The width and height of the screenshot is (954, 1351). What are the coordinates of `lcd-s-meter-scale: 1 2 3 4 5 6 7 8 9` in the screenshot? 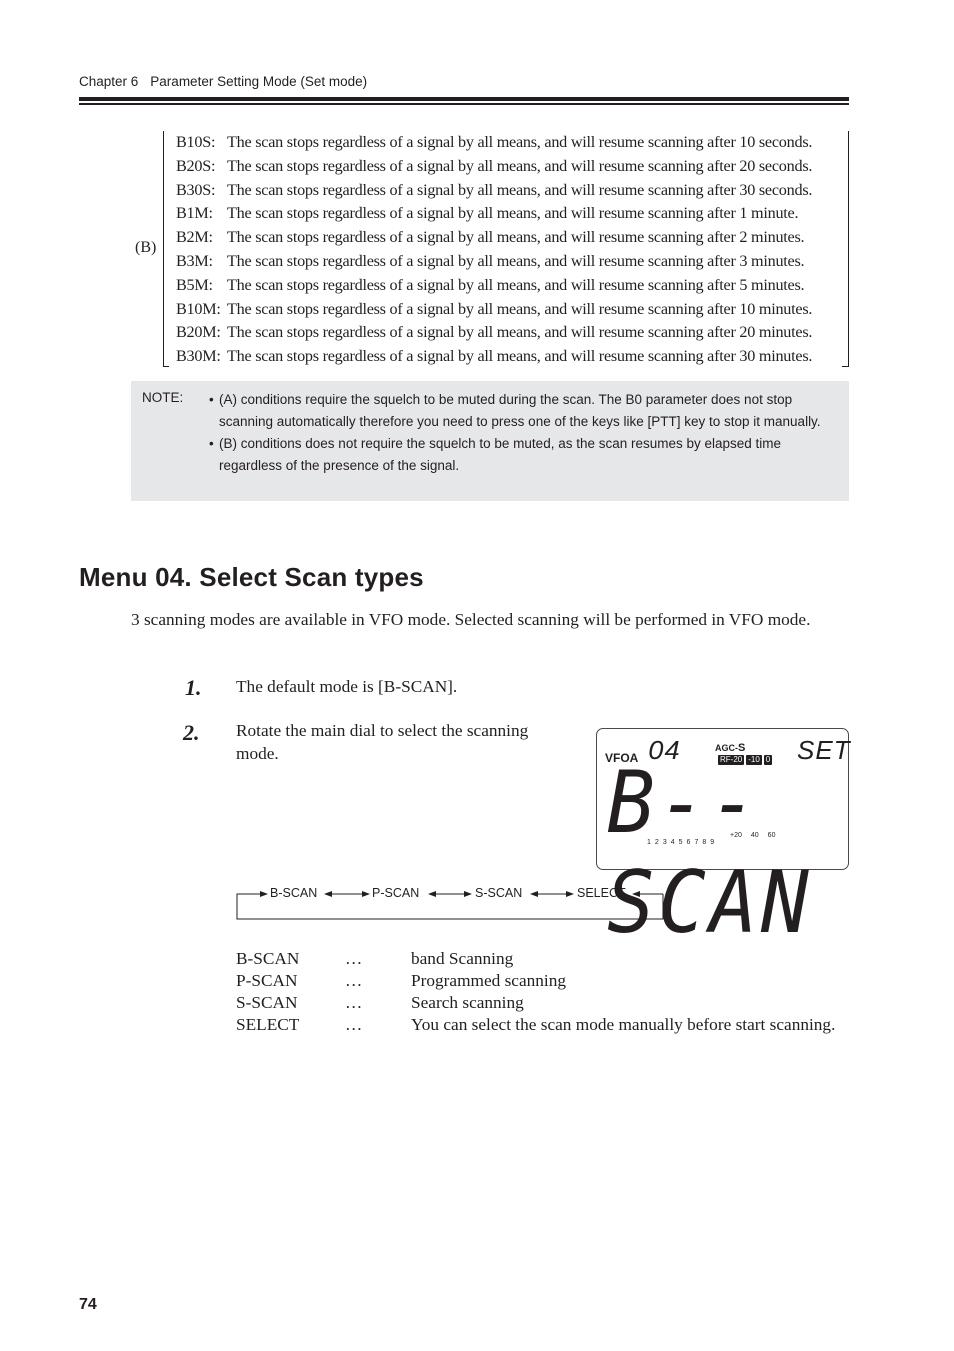 It's located at (680, 842).